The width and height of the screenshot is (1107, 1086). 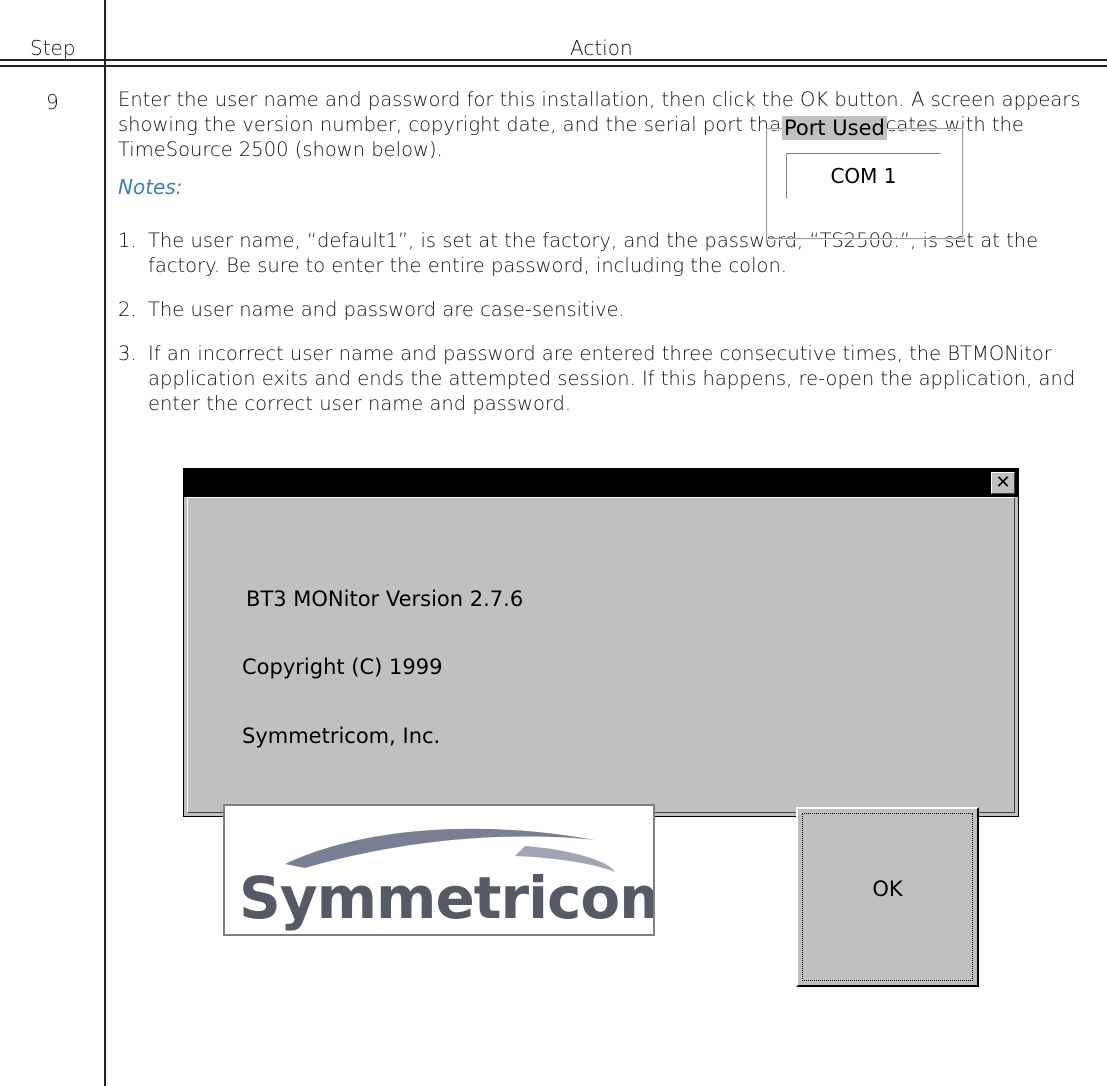 I want to click on port-value-field: COM 1, so click(x=863, y=176).